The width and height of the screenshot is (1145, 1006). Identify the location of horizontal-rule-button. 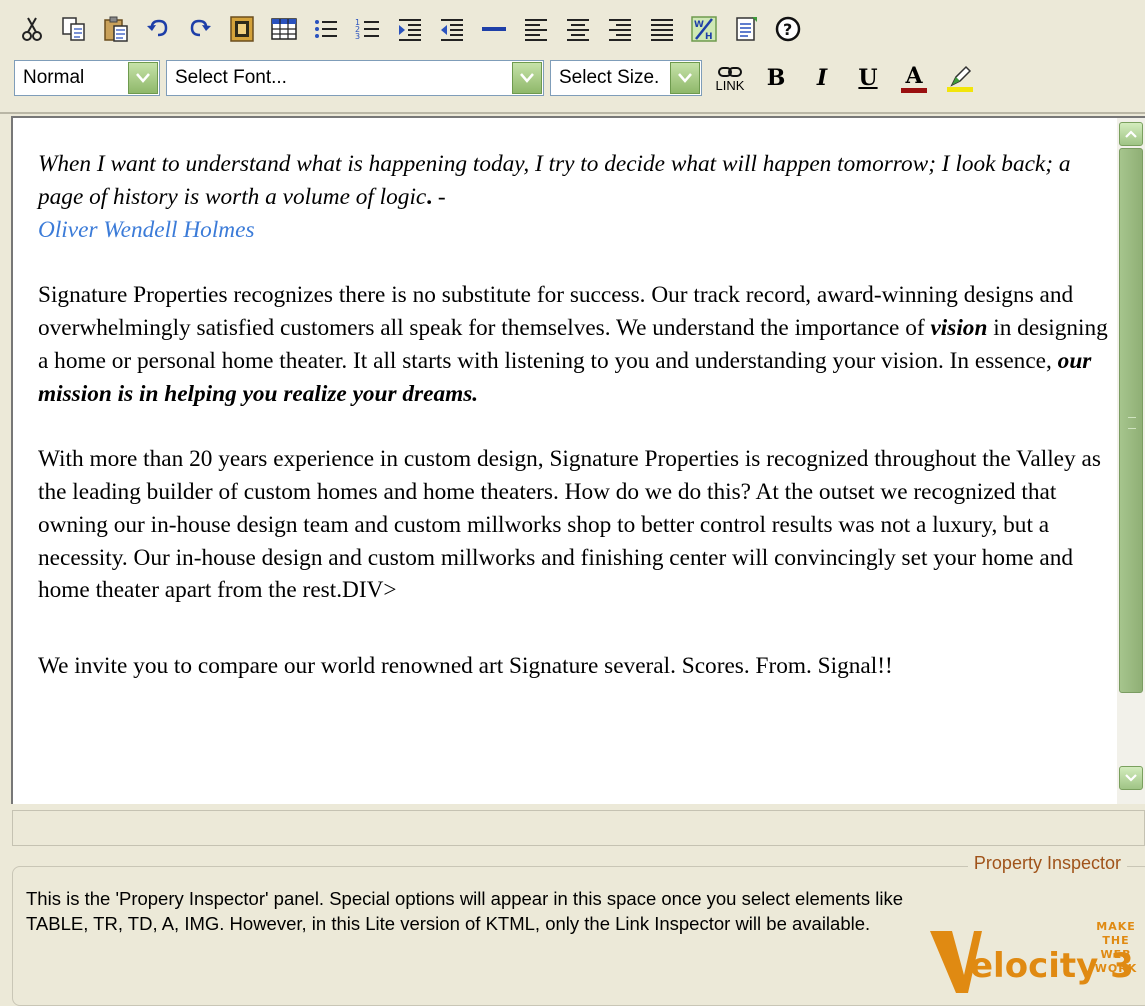
(494, 29).